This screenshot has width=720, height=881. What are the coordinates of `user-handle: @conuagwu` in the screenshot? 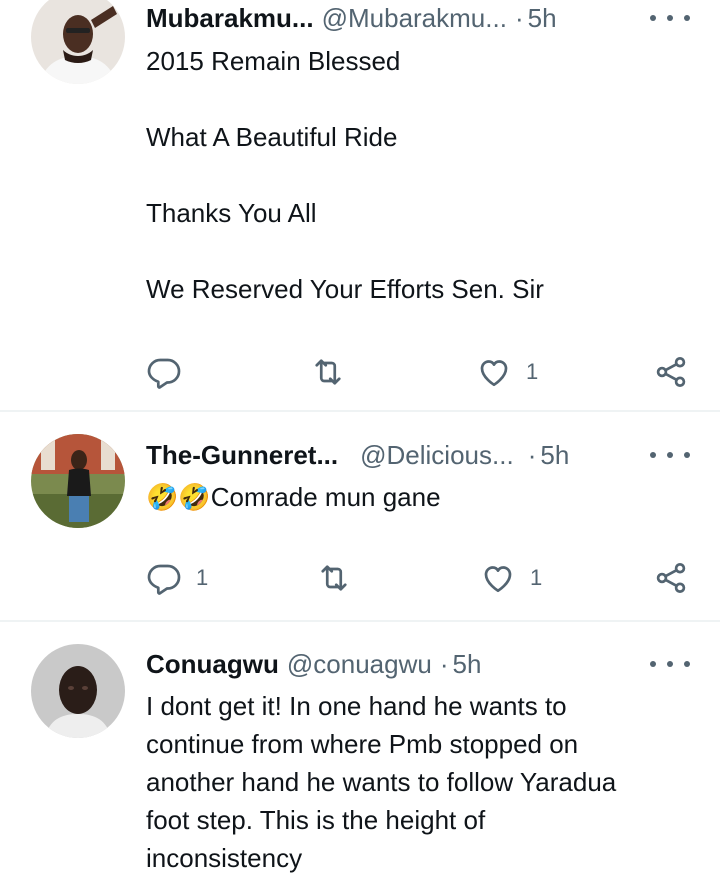 It's located at (359, 664).